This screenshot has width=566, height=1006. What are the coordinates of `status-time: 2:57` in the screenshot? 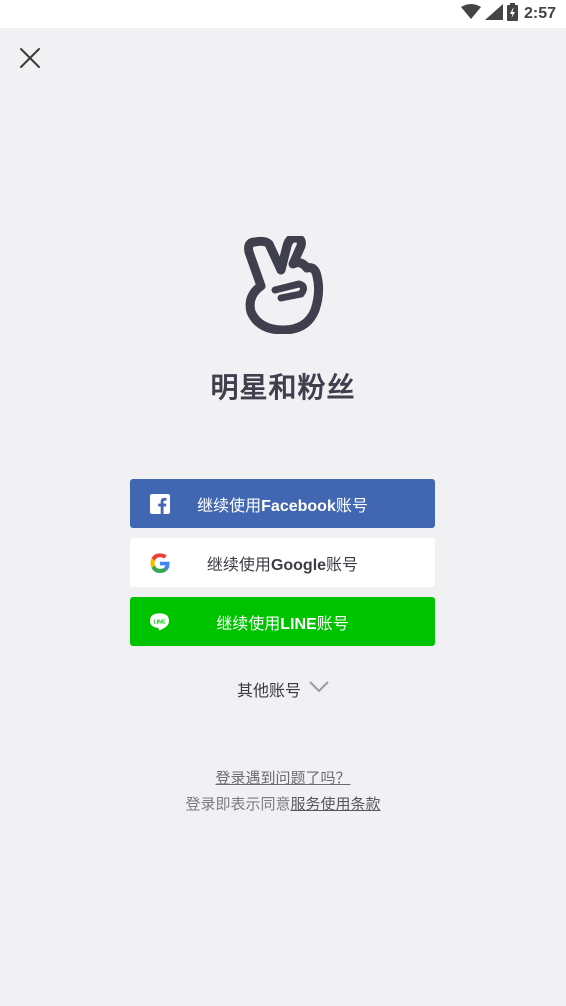 It's located at (539, 13).